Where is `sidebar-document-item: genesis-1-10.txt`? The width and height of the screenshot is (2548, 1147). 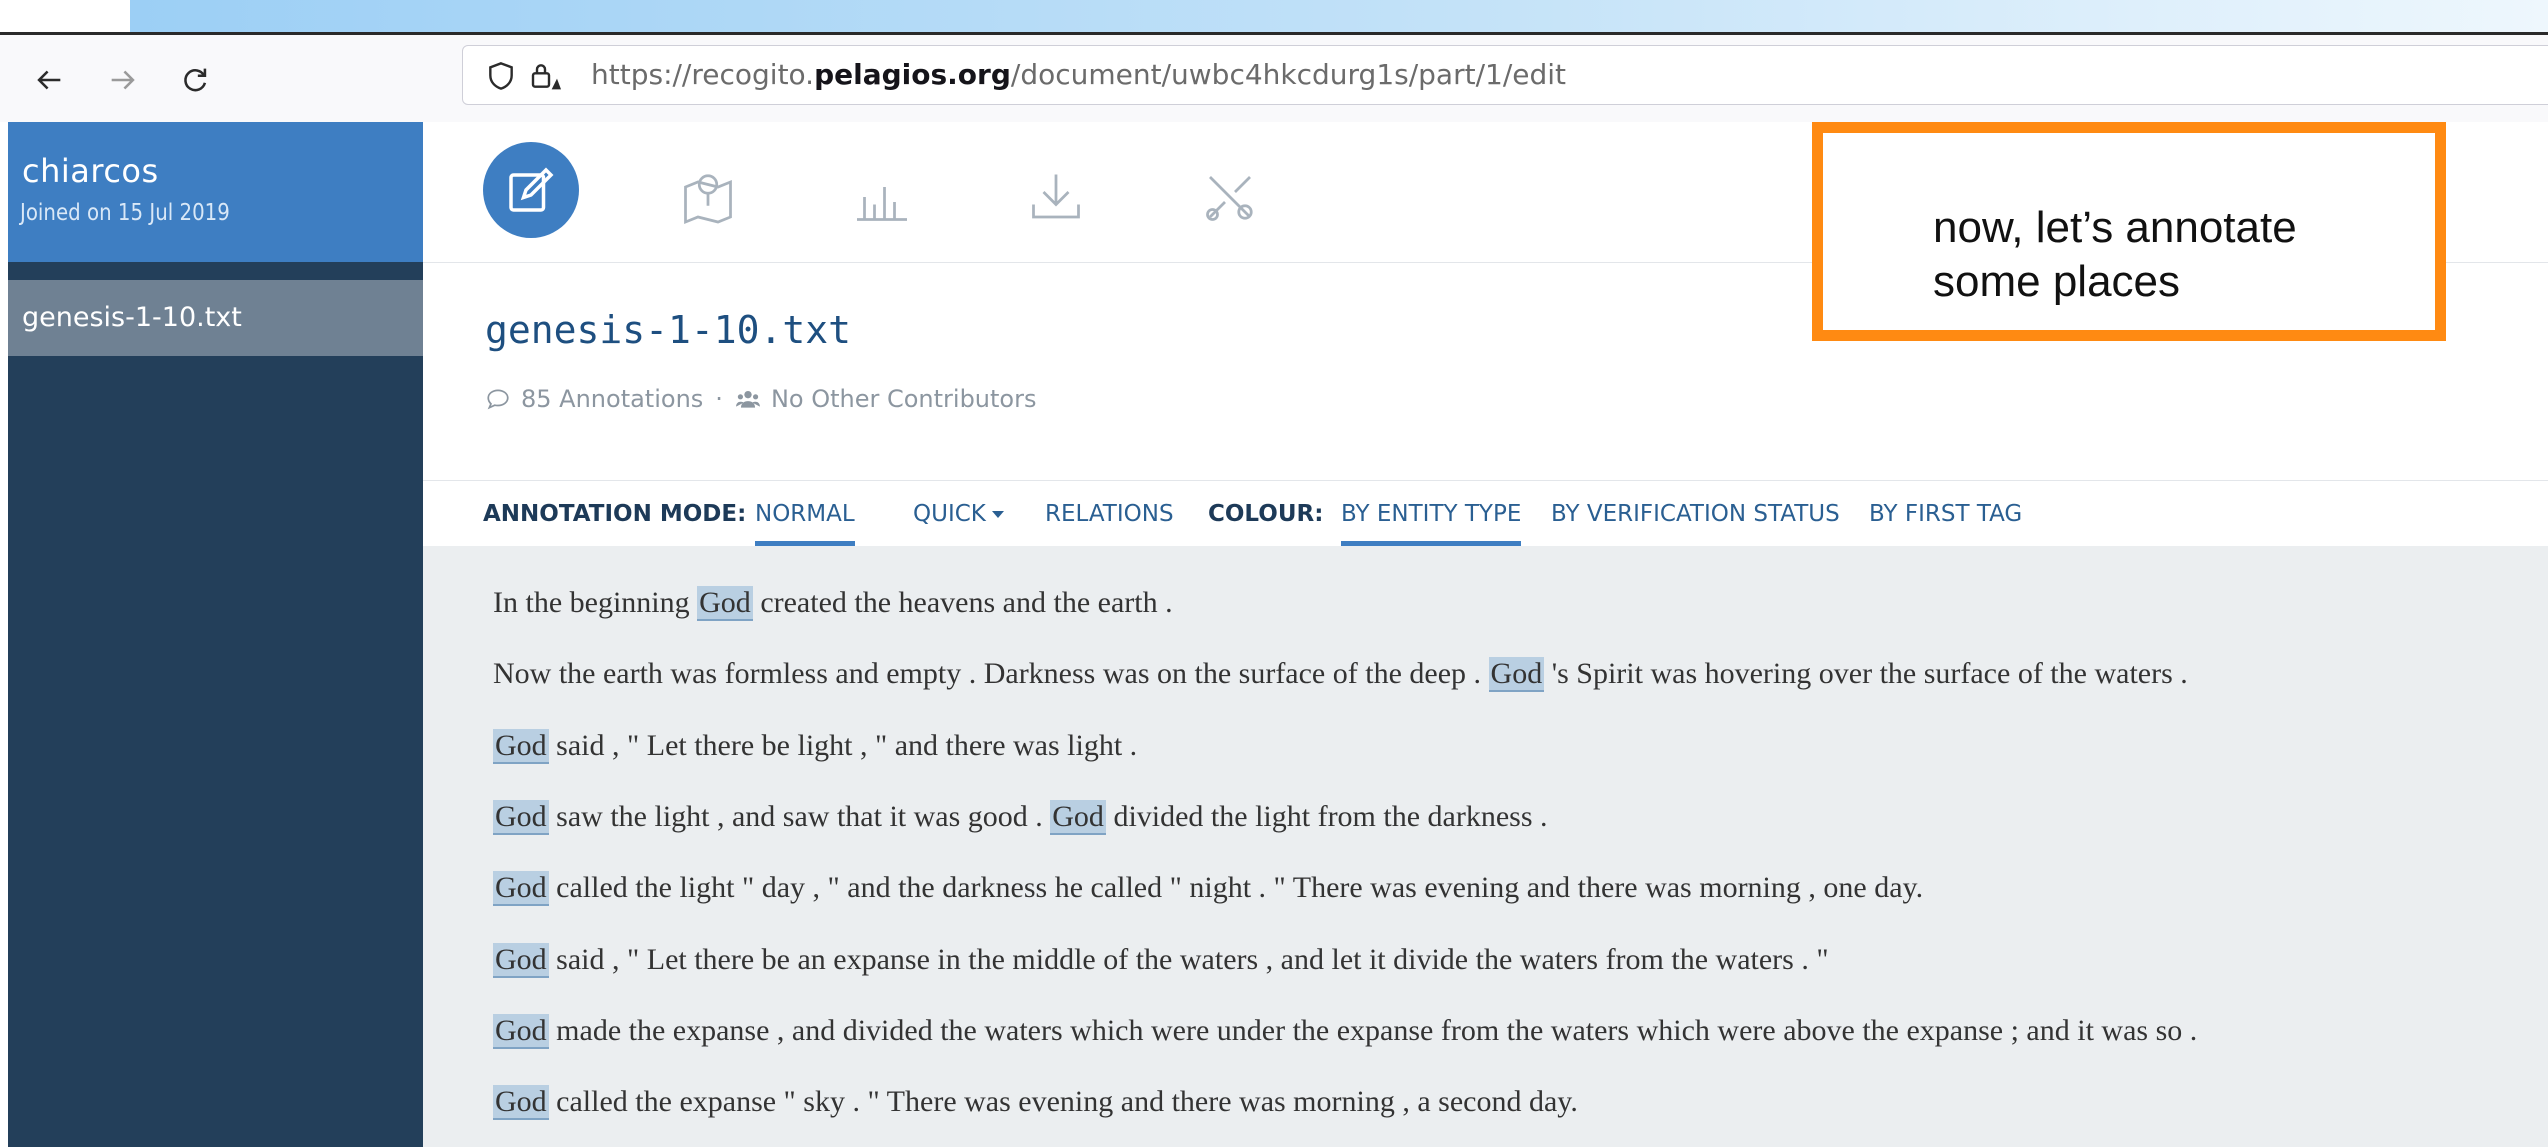
sidebar-document-item: genesis-1-10.txt is located at coordinates (215, 318).